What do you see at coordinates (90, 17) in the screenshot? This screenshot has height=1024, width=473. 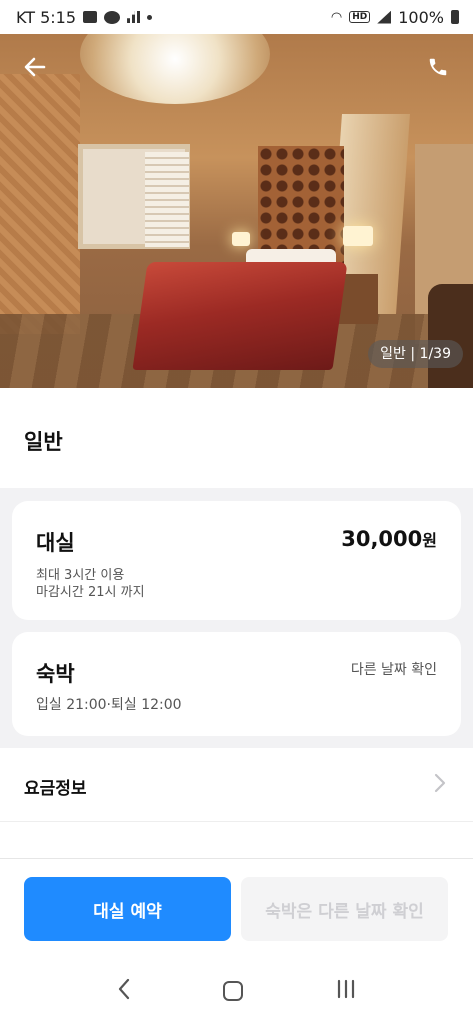 I see `image-icon` at bounding box center [90, 17].